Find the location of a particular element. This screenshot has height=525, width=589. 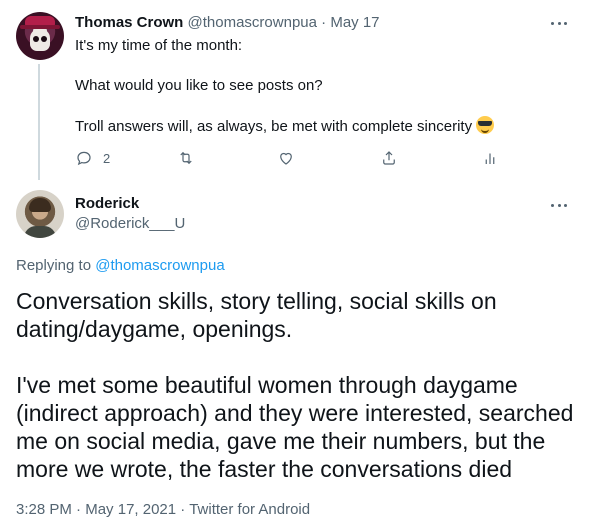

like-button is located at coordinates (286, 158).